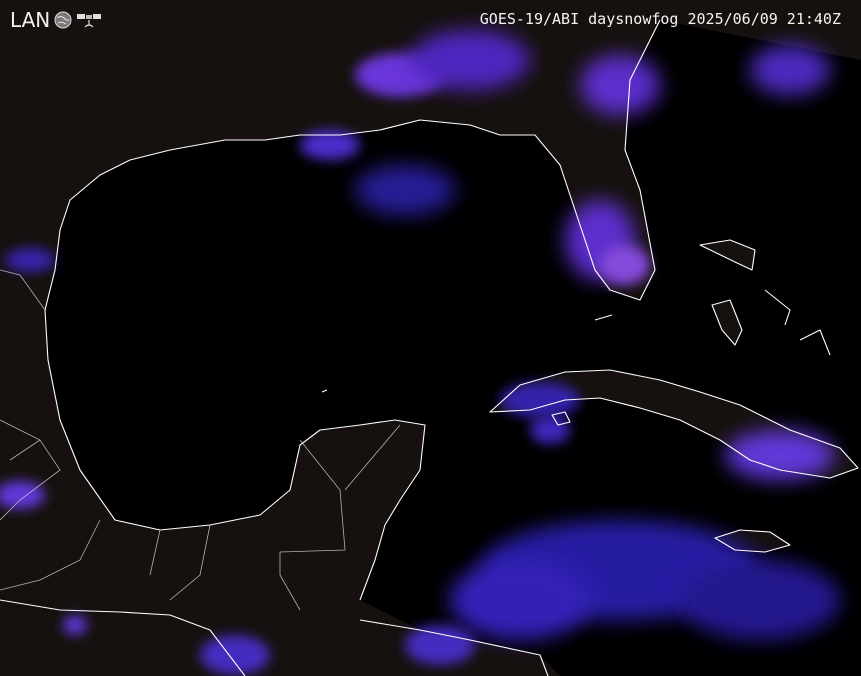  I want to click on globe-icon, so click(63, 20).